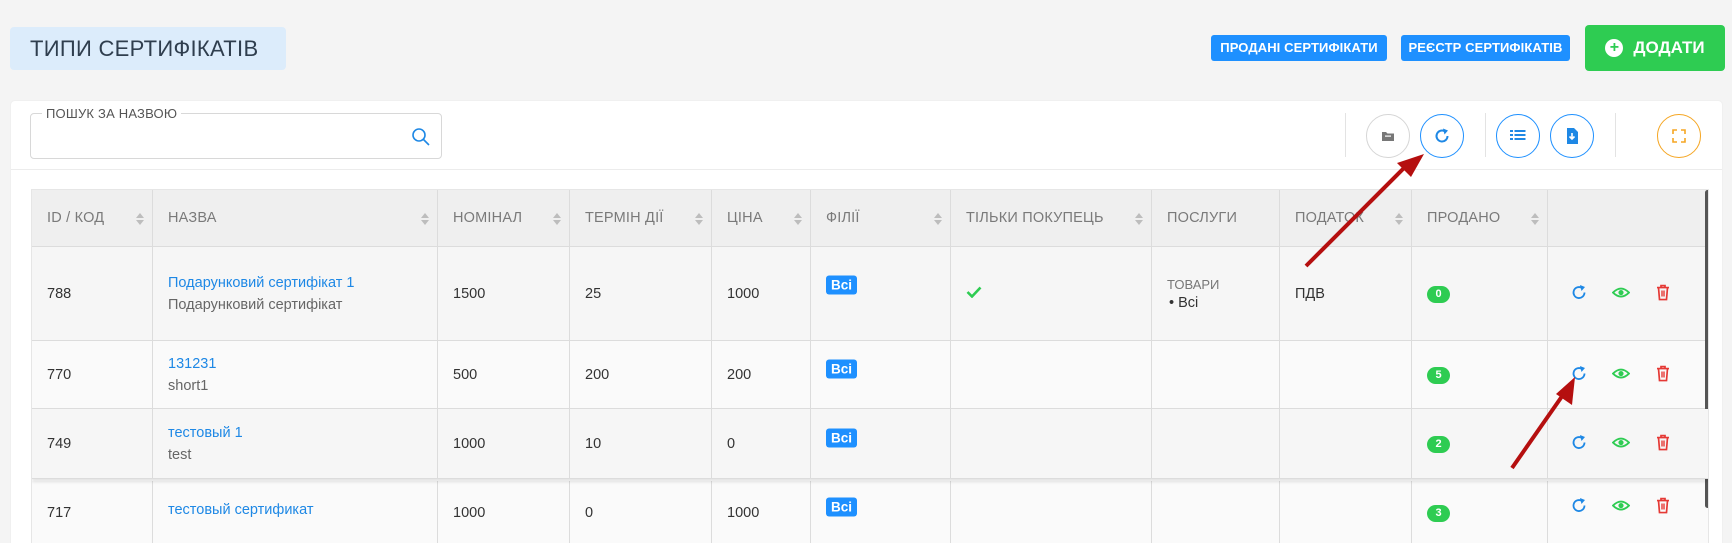  What do you see at coordinates (469, 293) in the screenshot?
I see `nominal-text: 1500` at bounding box center [469, 293].